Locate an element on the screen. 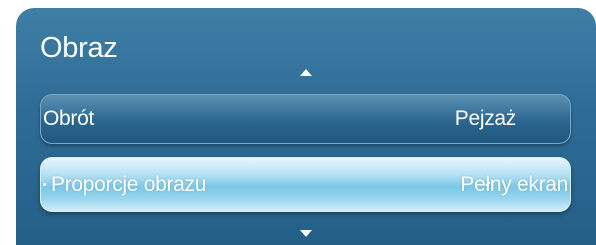  menu-item-label: Obrót is located at coordinates (69, 118).